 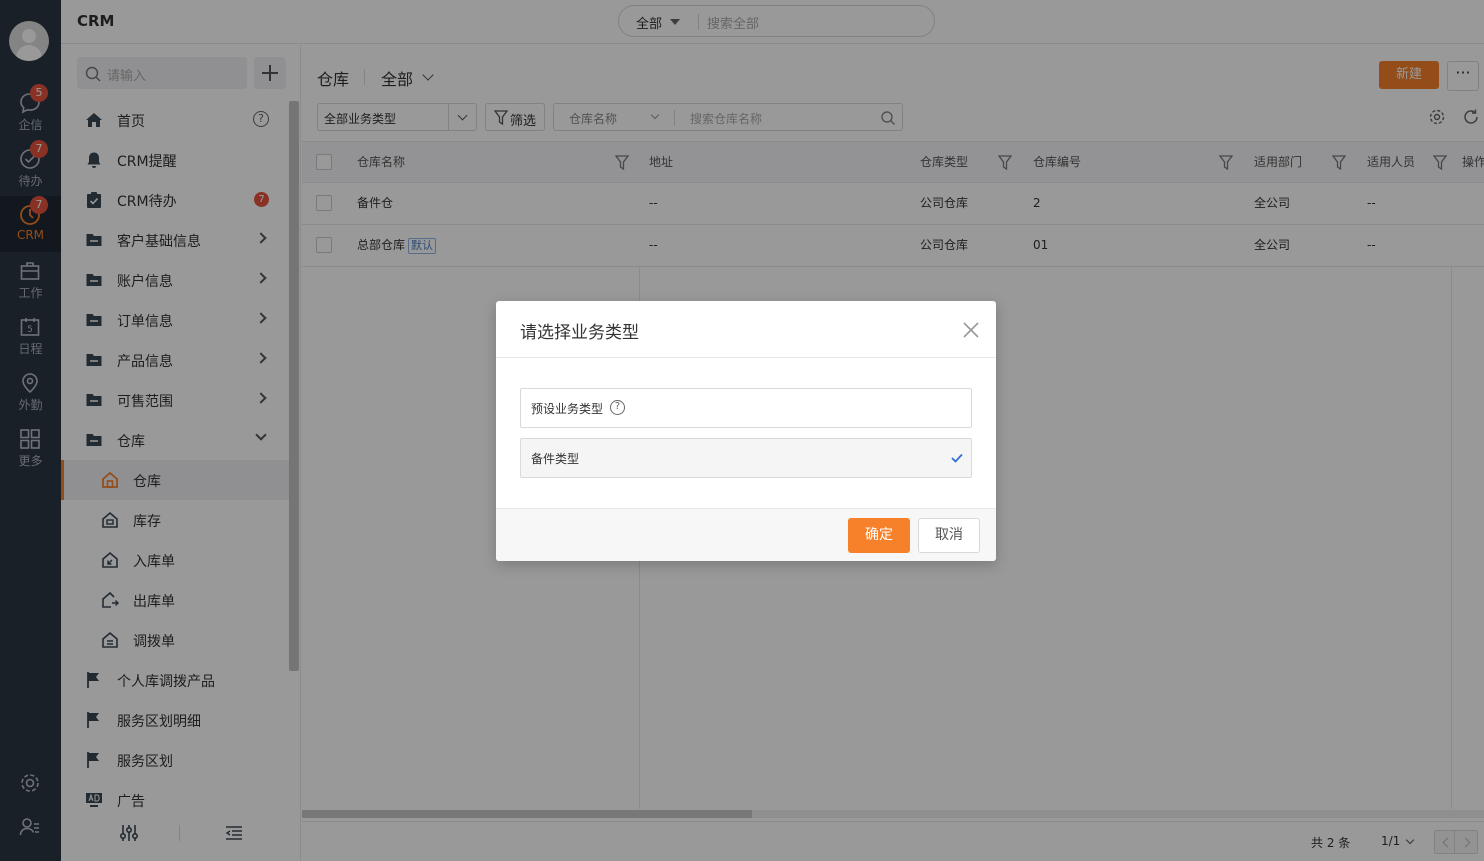 I want to click on option-label: 备件类型, so click(x=555, y=459).